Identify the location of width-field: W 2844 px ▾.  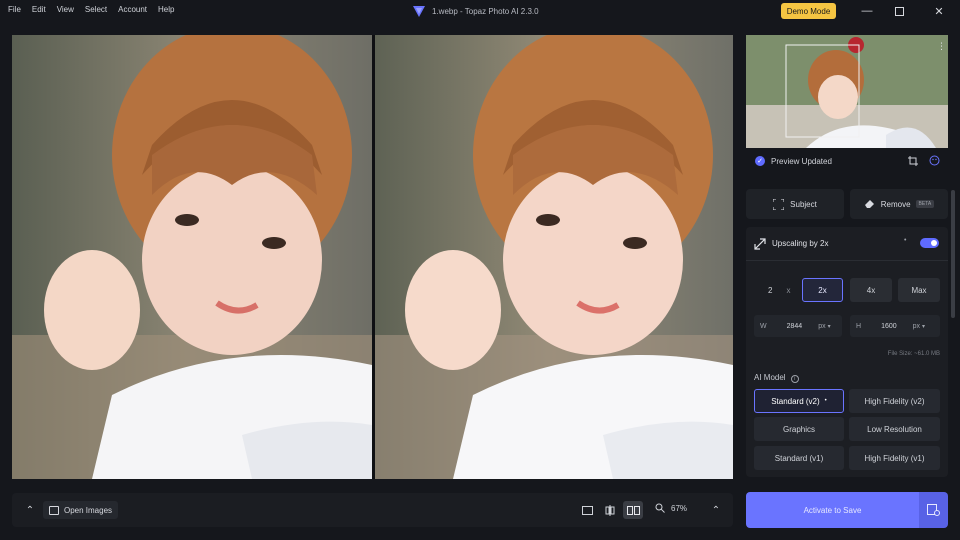
(798, 326).